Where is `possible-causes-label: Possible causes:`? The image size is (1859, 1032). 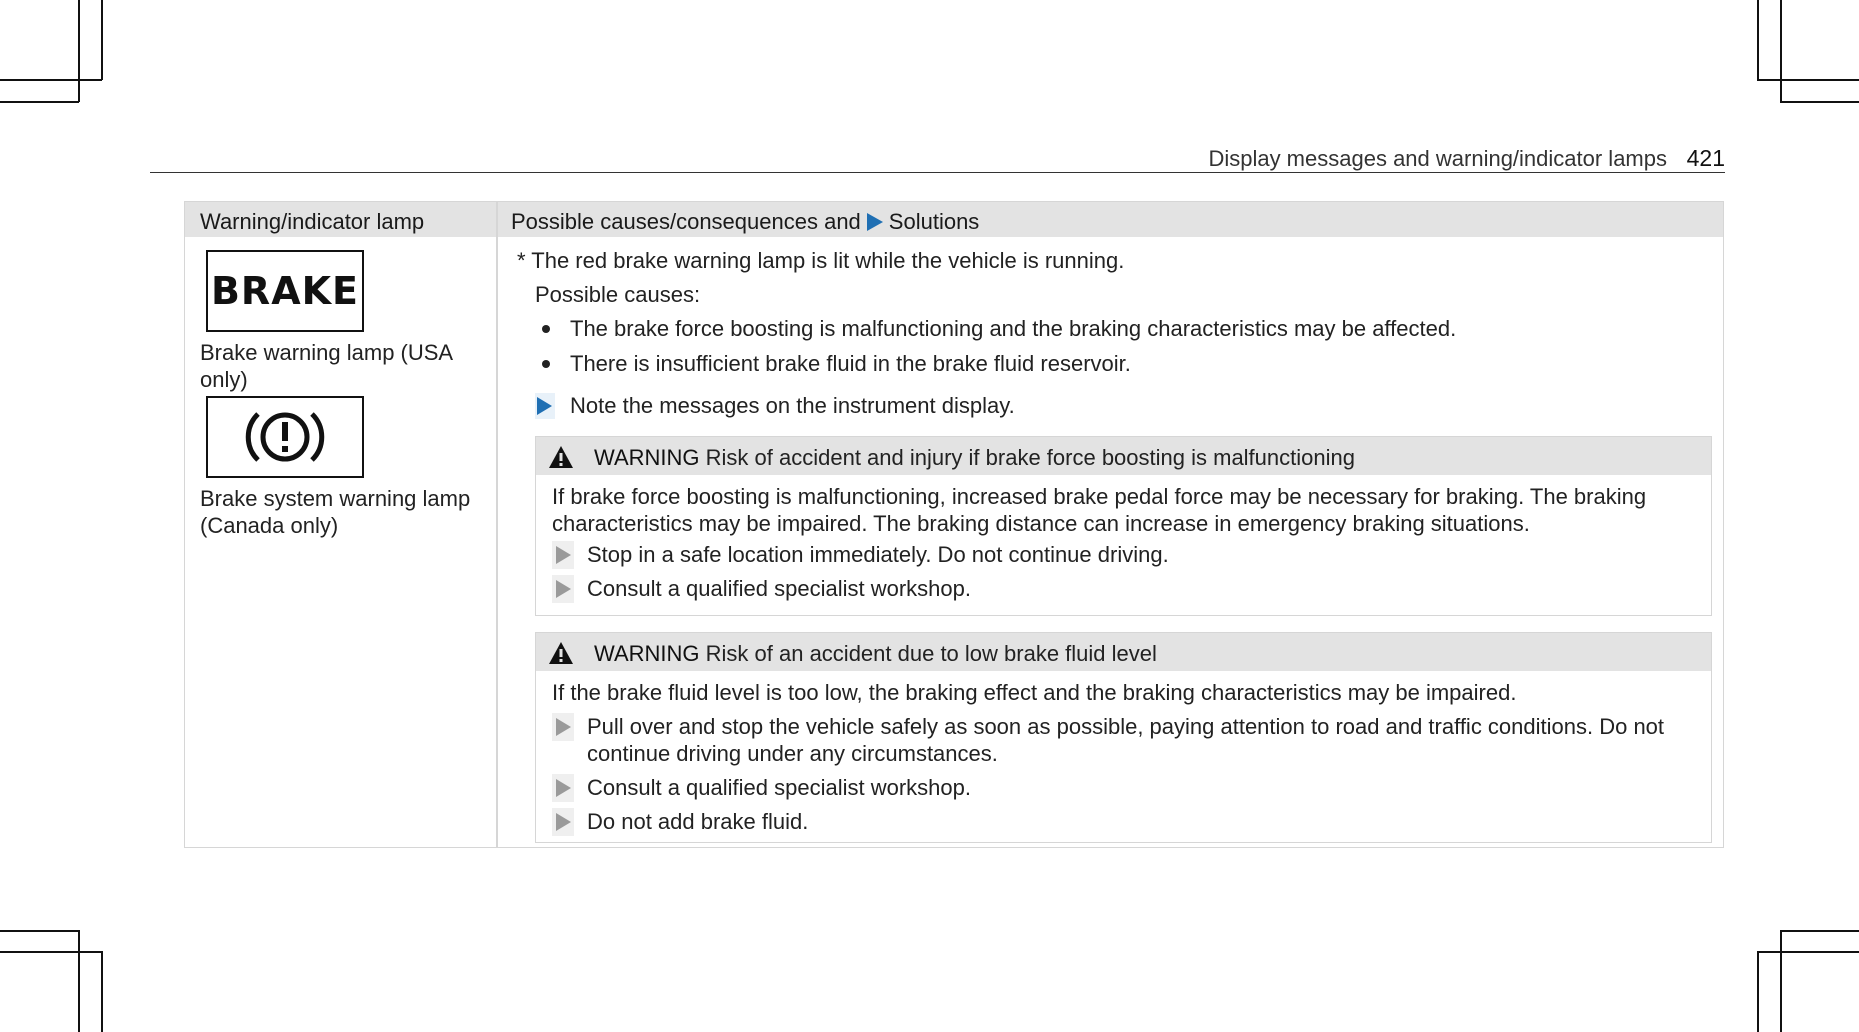
possible-causes-label: Possible causes: is located at coordinates (618, 294).